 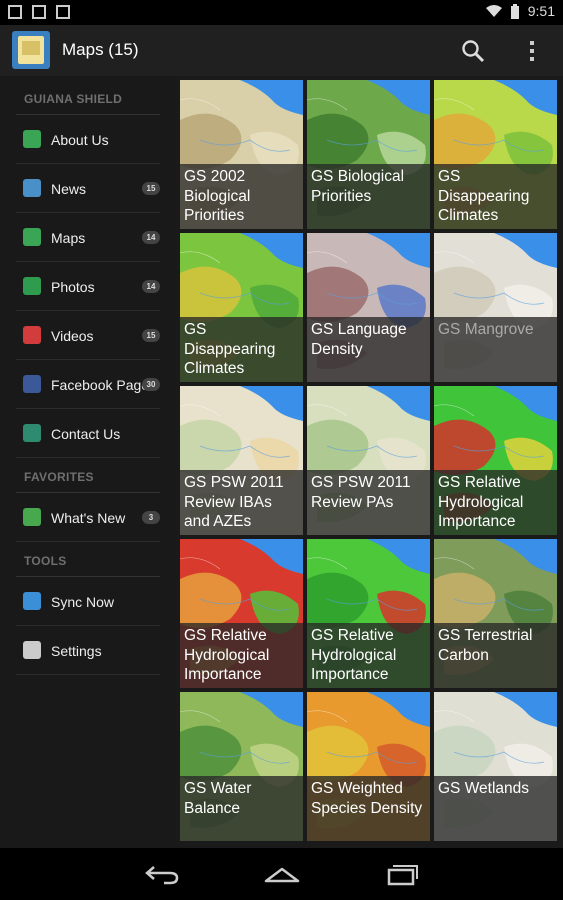 I want to click on status-indicators: 9:51, so click(x=520, y=11).